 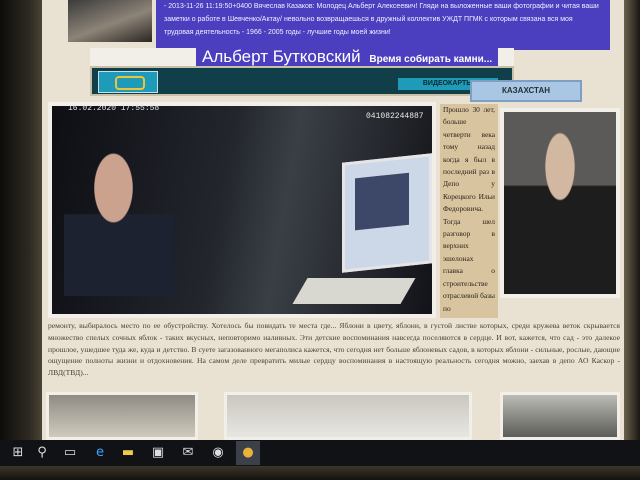 I want to click on computer-monitor-figure, so click(x=387, y=213).